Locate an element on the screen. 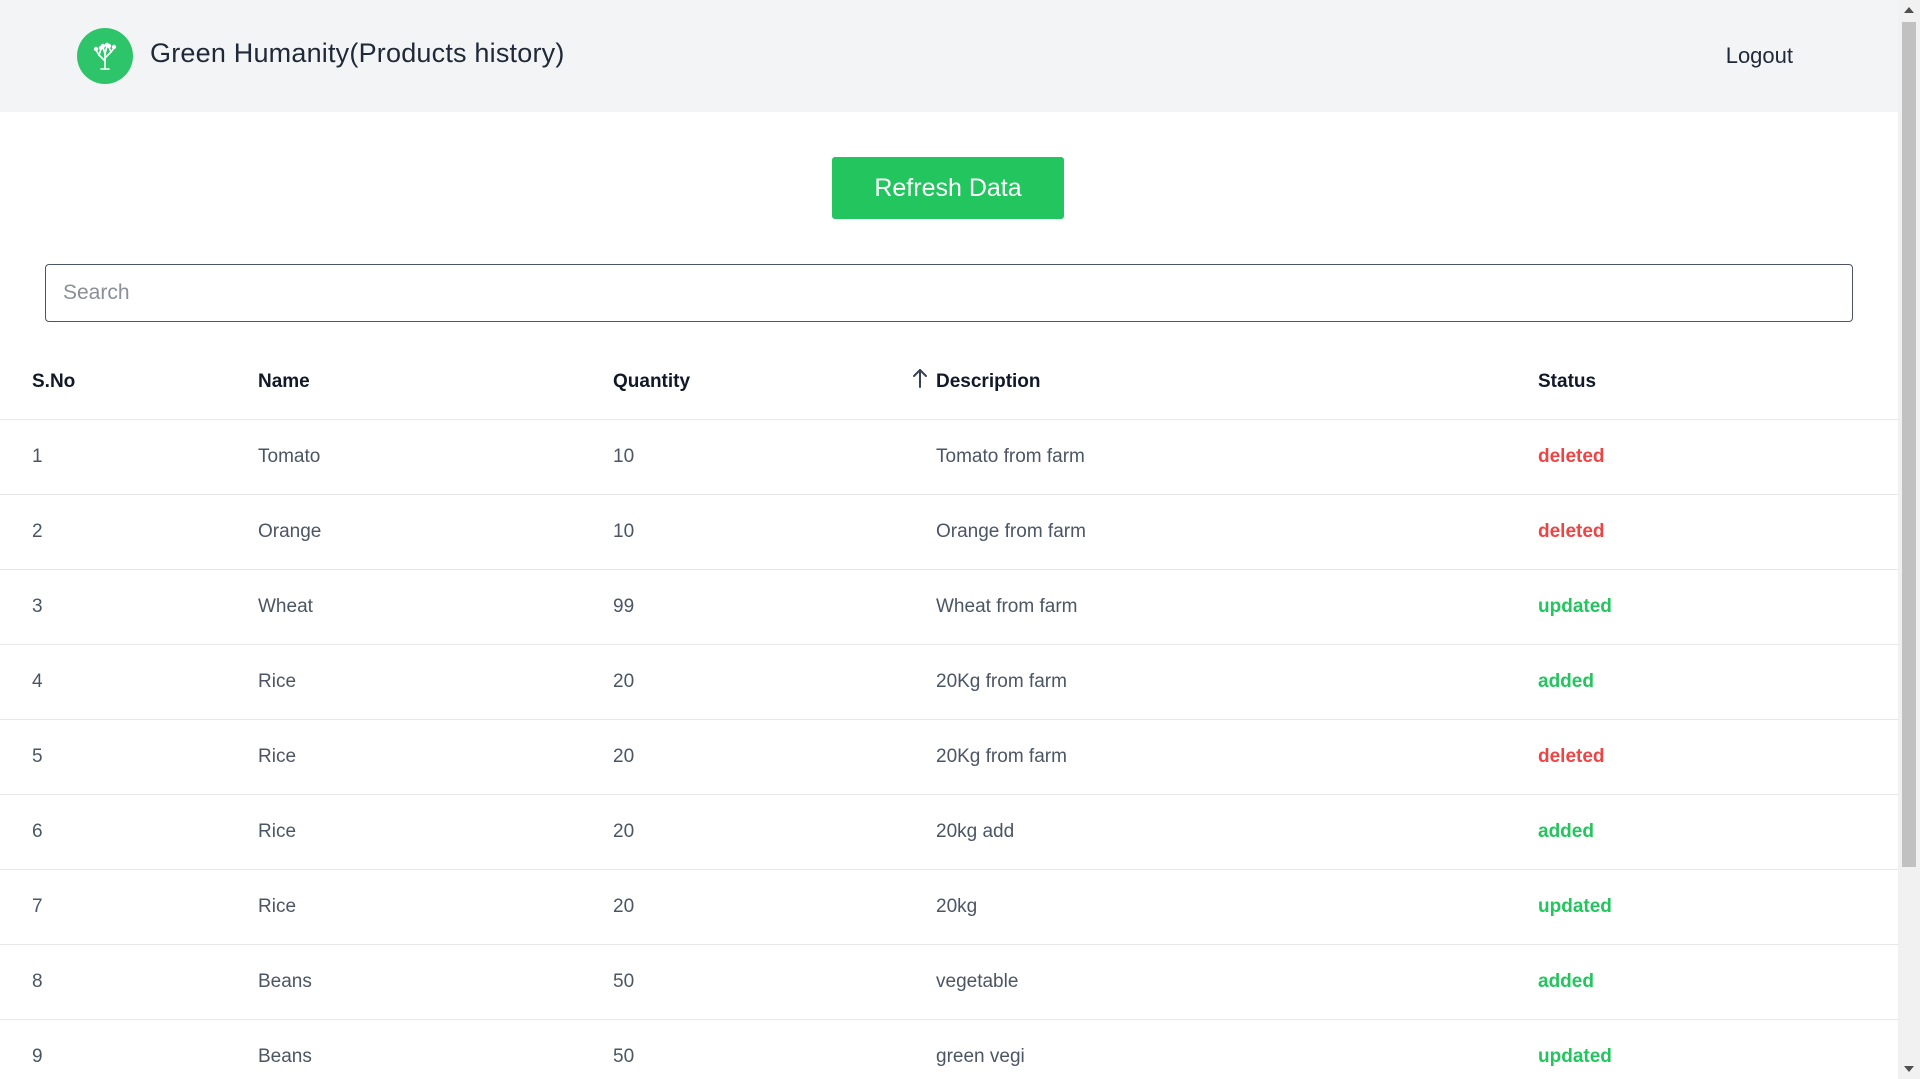 The height and width of the screenshot is (1079, 1920). cell-name: Tomato is located at coordinates (289, 456).